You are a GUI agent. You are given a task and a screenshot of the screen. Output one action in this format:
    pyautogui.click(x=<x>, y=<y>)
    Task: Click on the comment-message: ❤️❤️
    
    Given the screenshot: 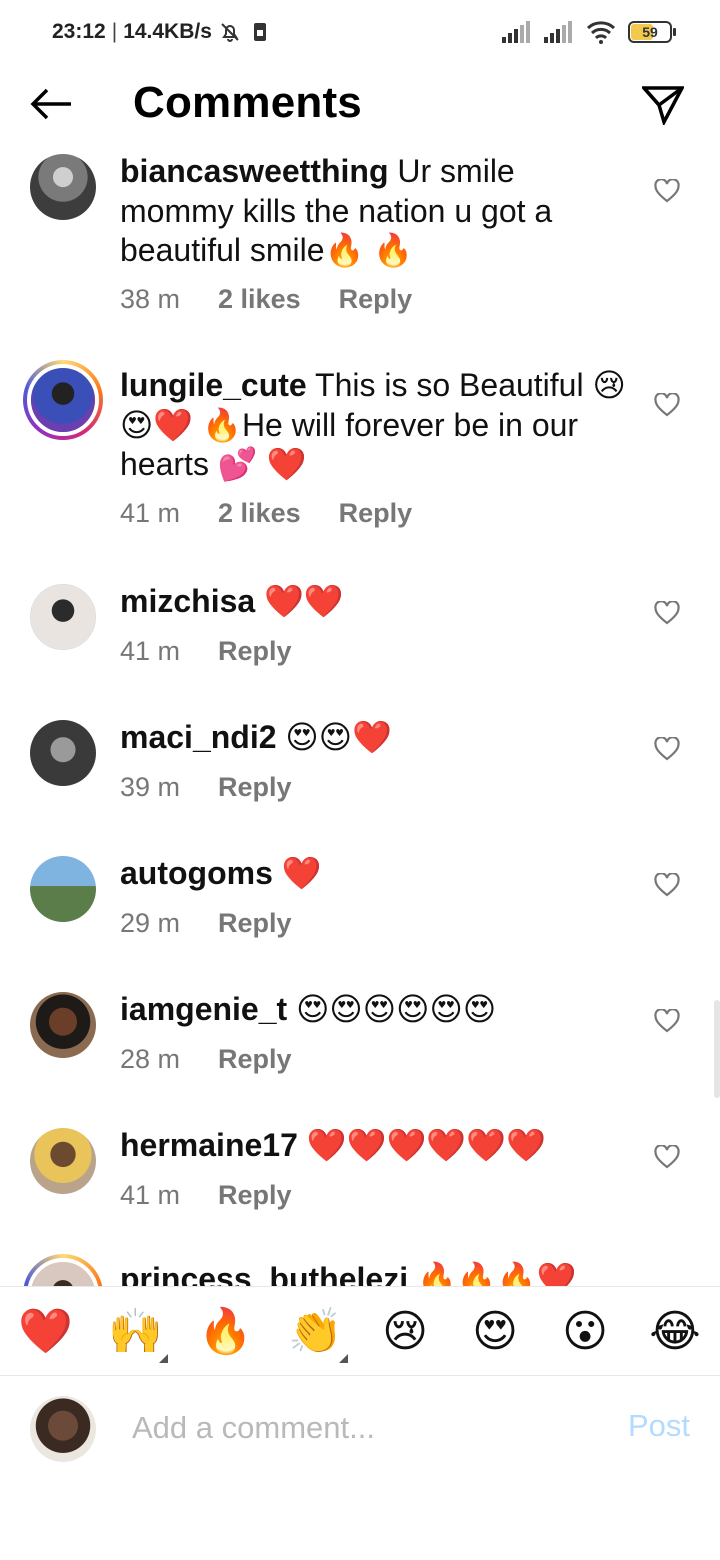 What is the action you would take?
    pyautogui.click(x=304, y=601)
    